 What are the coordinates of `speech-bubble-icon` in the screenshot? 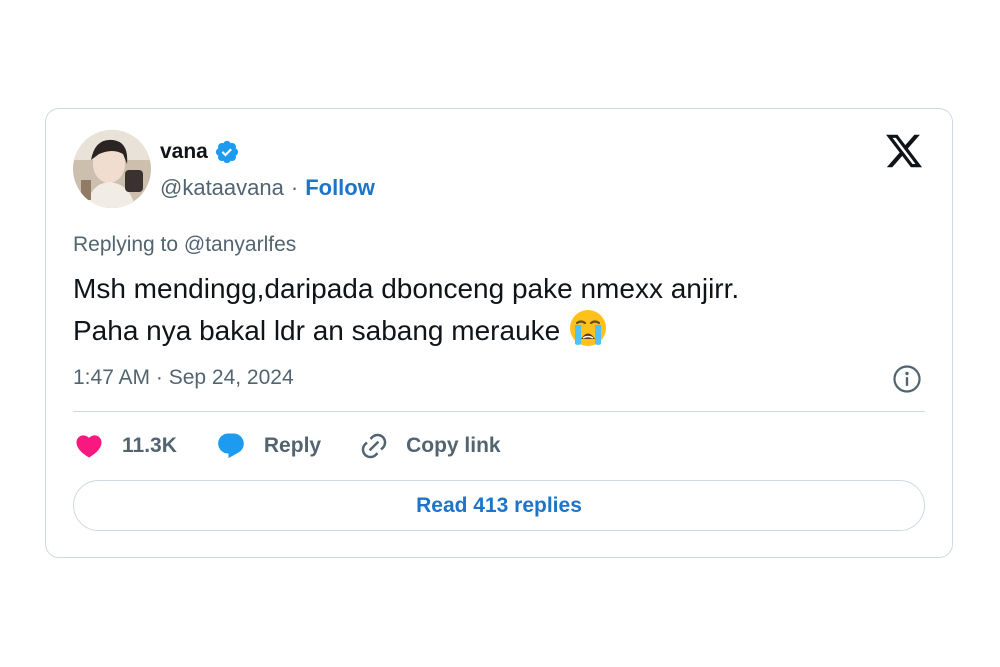 It's located at (231, 446).